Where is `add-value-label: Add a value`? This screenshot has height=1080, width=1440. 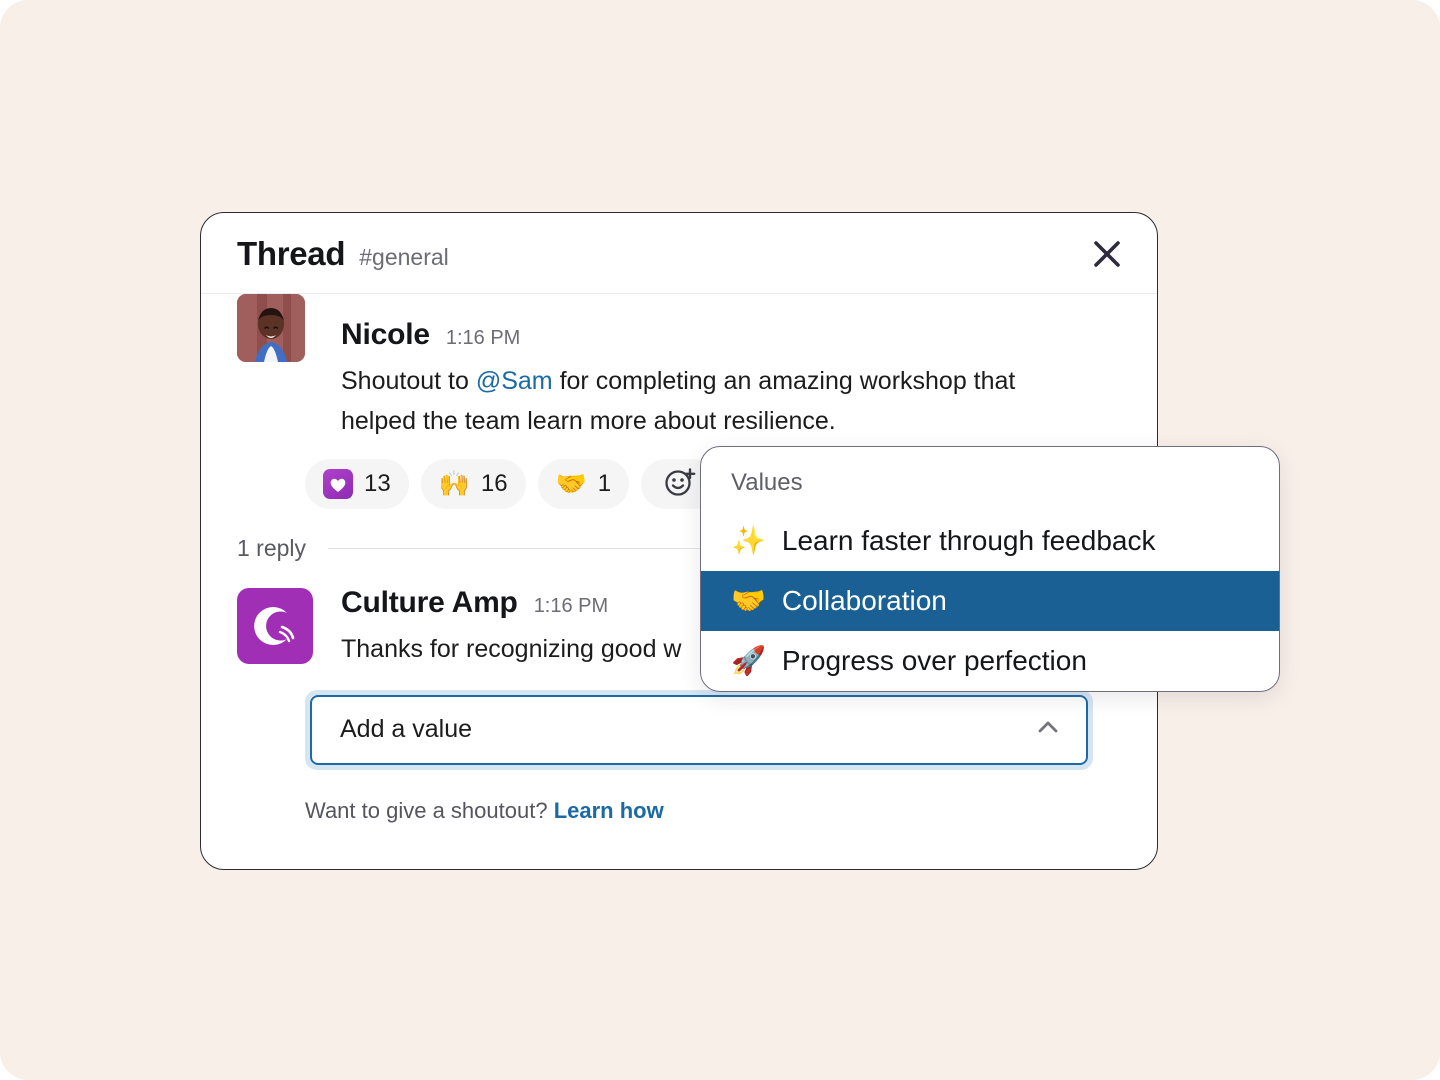 add-value-label: Add a value is located at coordinates (406, 729).